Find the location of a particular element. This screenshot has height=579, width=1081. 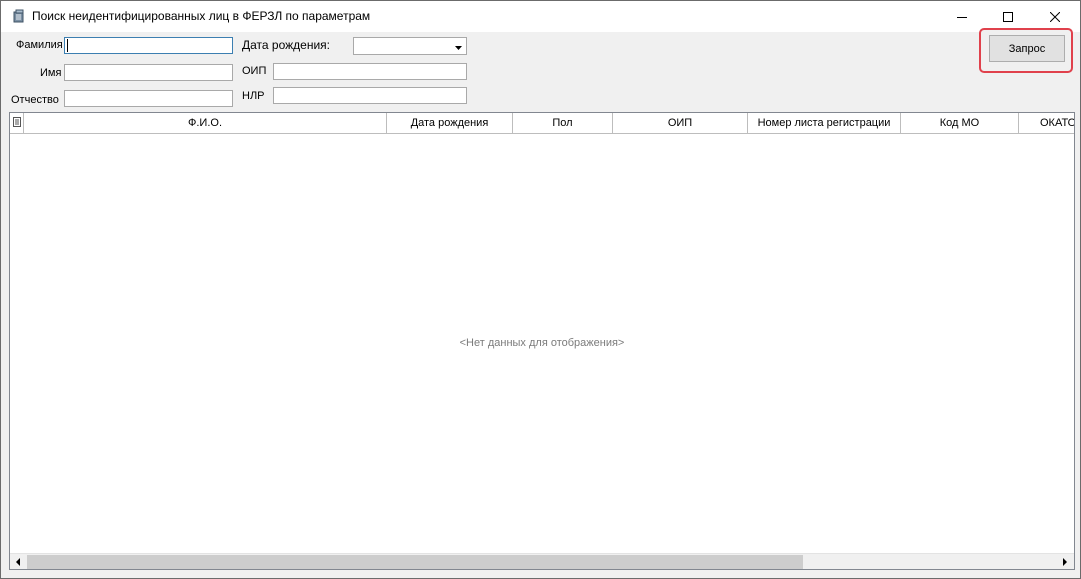

patronymic-field is located at coordinates (148, 98).